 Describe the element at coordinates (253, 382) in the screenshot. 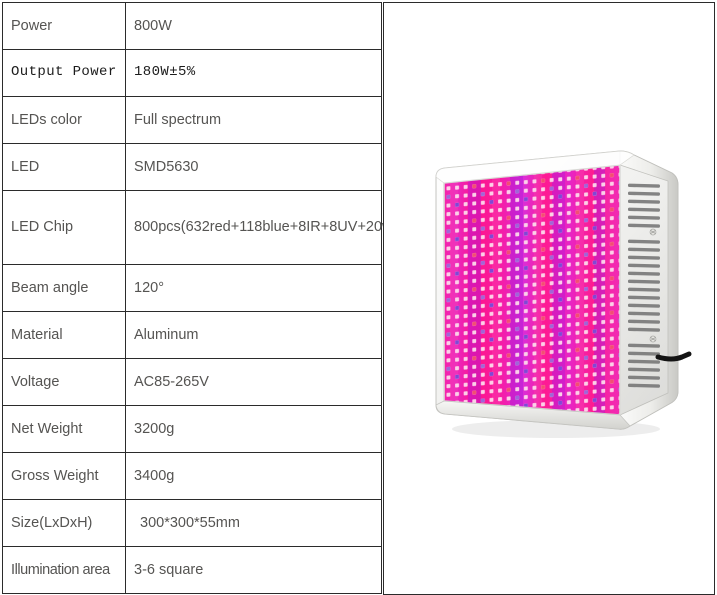

I see `spec-value-voltage: AC85-265V` at that location.